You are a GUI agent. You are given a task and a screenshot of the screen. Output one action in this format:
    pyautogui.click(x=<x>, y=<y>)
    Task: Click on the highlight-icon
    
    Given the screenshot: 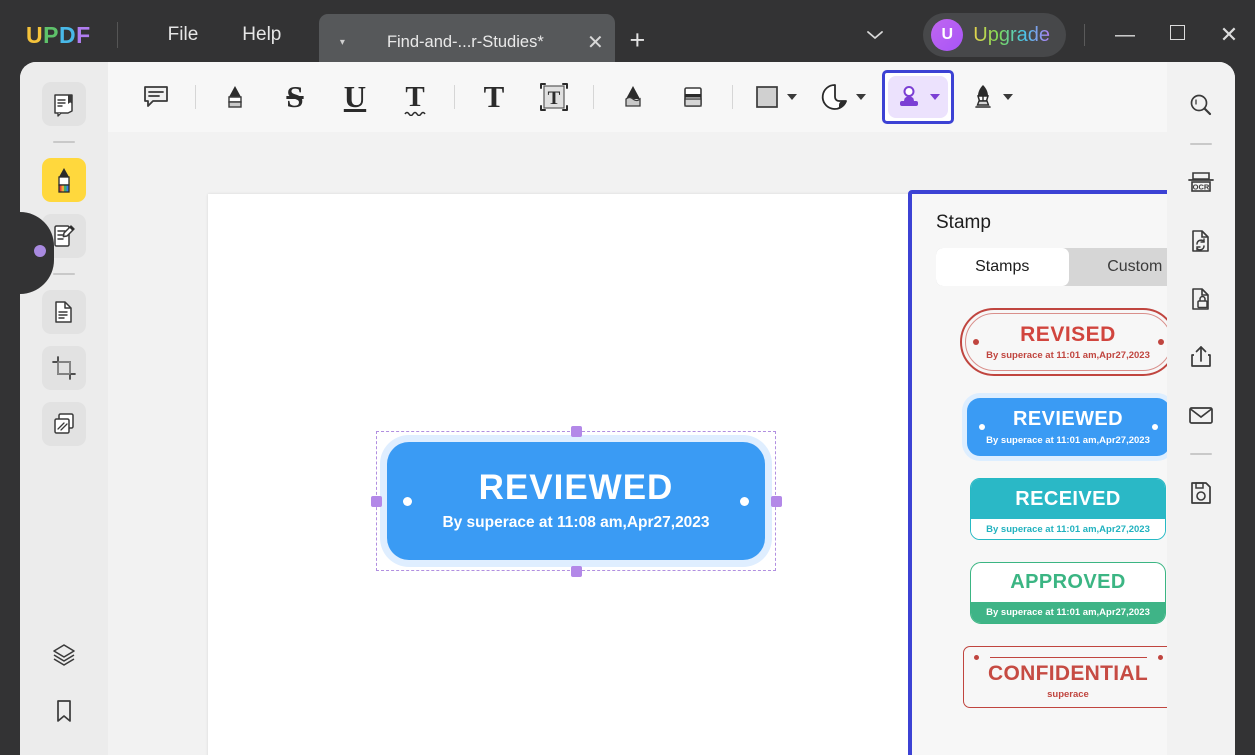 What is the action you would take?
    pyautogui.click(x=235, y=97)
    